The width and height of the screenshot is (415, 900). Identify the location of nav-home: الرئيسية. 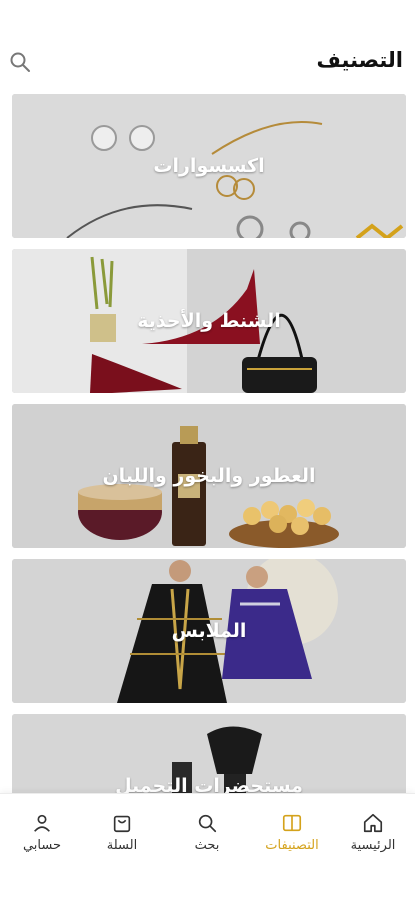
(373, 832).